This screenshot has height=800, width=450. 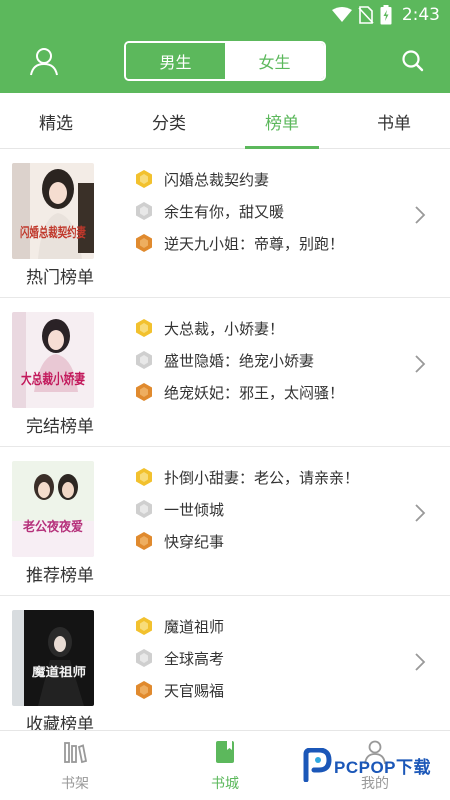 I want to click on book-cover: 闪婚总裁契约妻, so click(x=53, y=211).